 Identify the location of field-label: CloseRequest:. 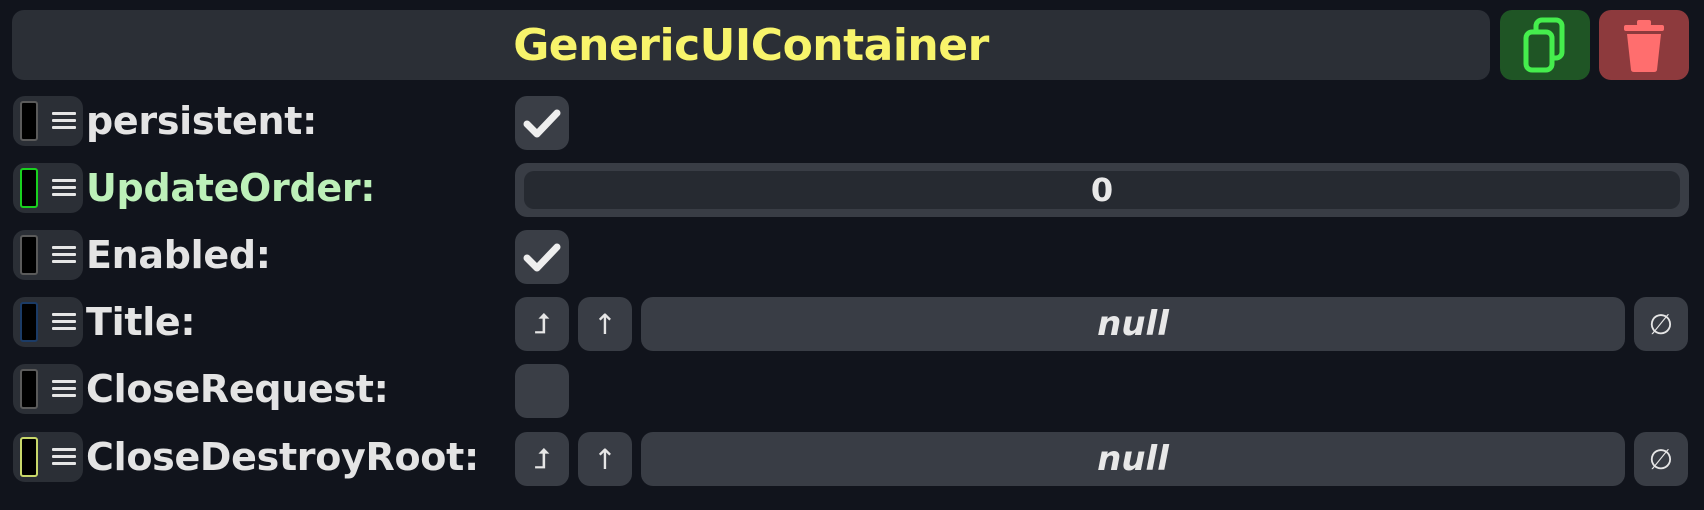
(237, 389).